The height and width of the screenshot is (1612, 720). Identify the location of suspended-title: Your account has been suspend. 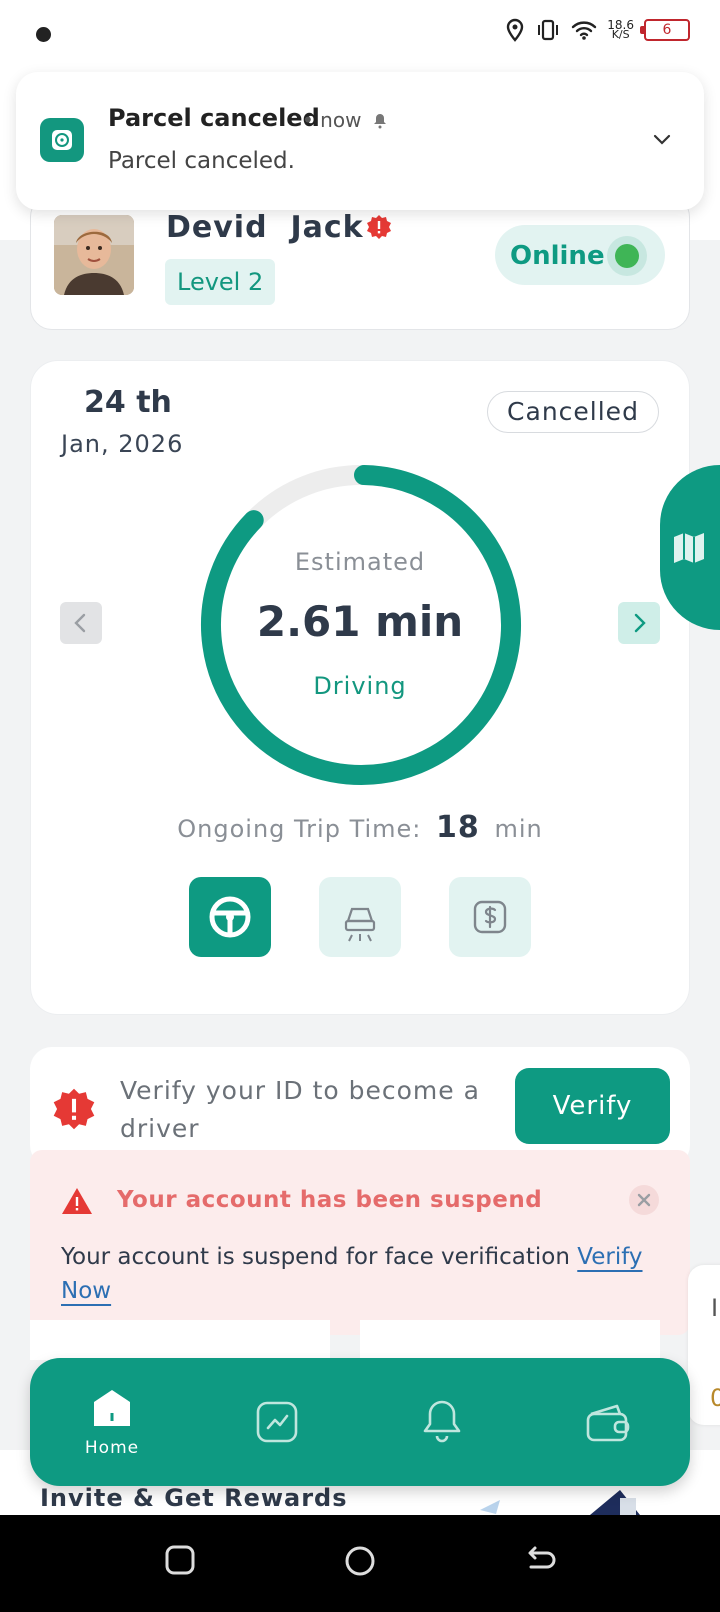
(330, 1200).